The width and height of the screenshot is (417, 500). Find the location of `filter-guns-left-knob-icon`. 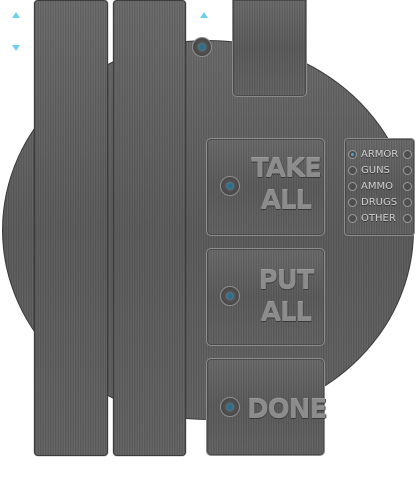

filter-guns-left-knob-icon is located at coordinates (352, 170).